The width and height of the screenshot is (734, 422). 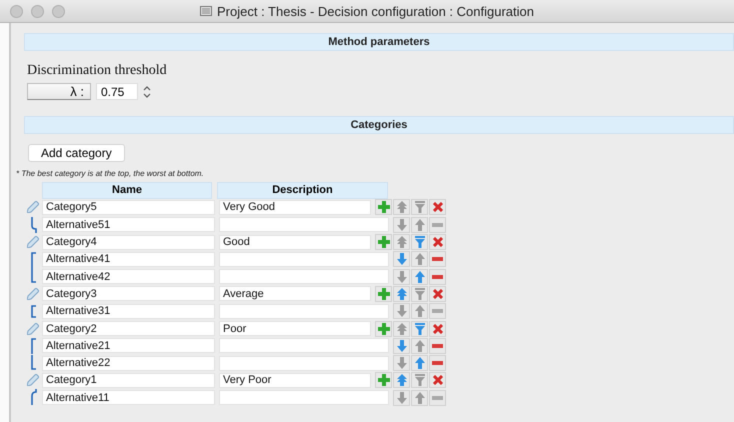 I want to click on name-field: Category2, so click(x=128, y=328).